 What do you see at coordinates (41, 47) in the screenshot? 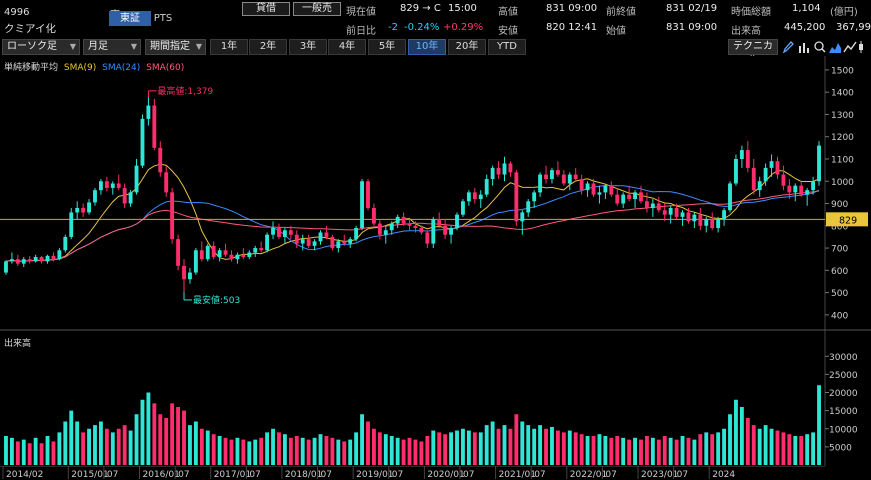
I see `chart-type-select: ローソク足 ▼` at bounding box center [41, 47].